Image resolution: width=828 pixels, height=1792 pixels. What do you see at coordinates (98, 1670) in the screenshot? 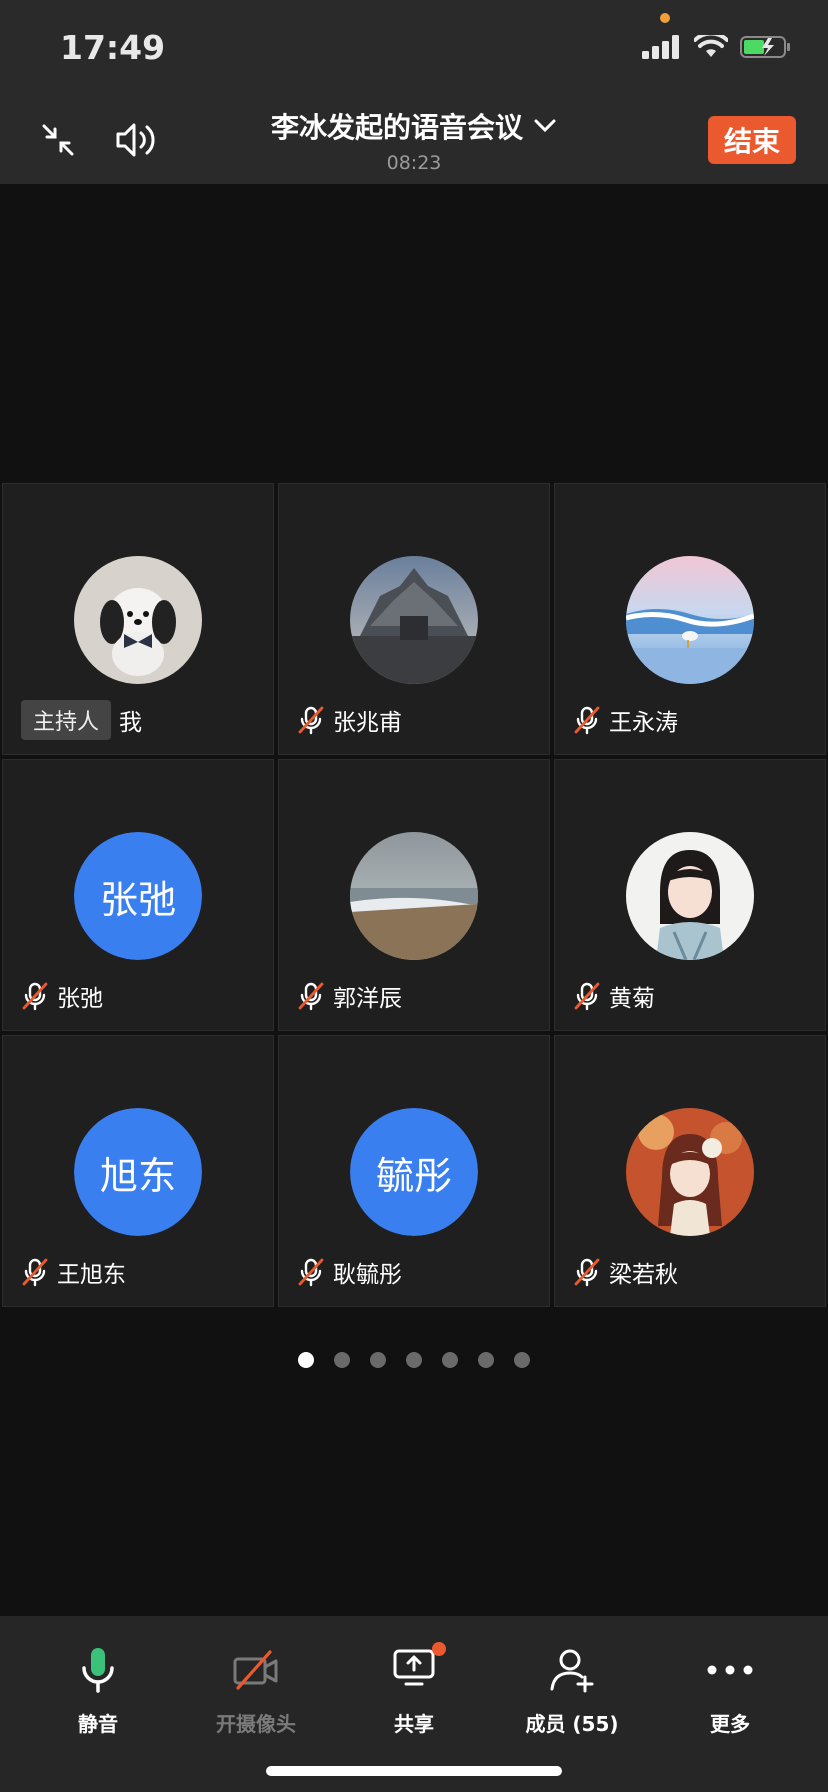
I see `microphone-icon` at bounding box center [98, 1670].